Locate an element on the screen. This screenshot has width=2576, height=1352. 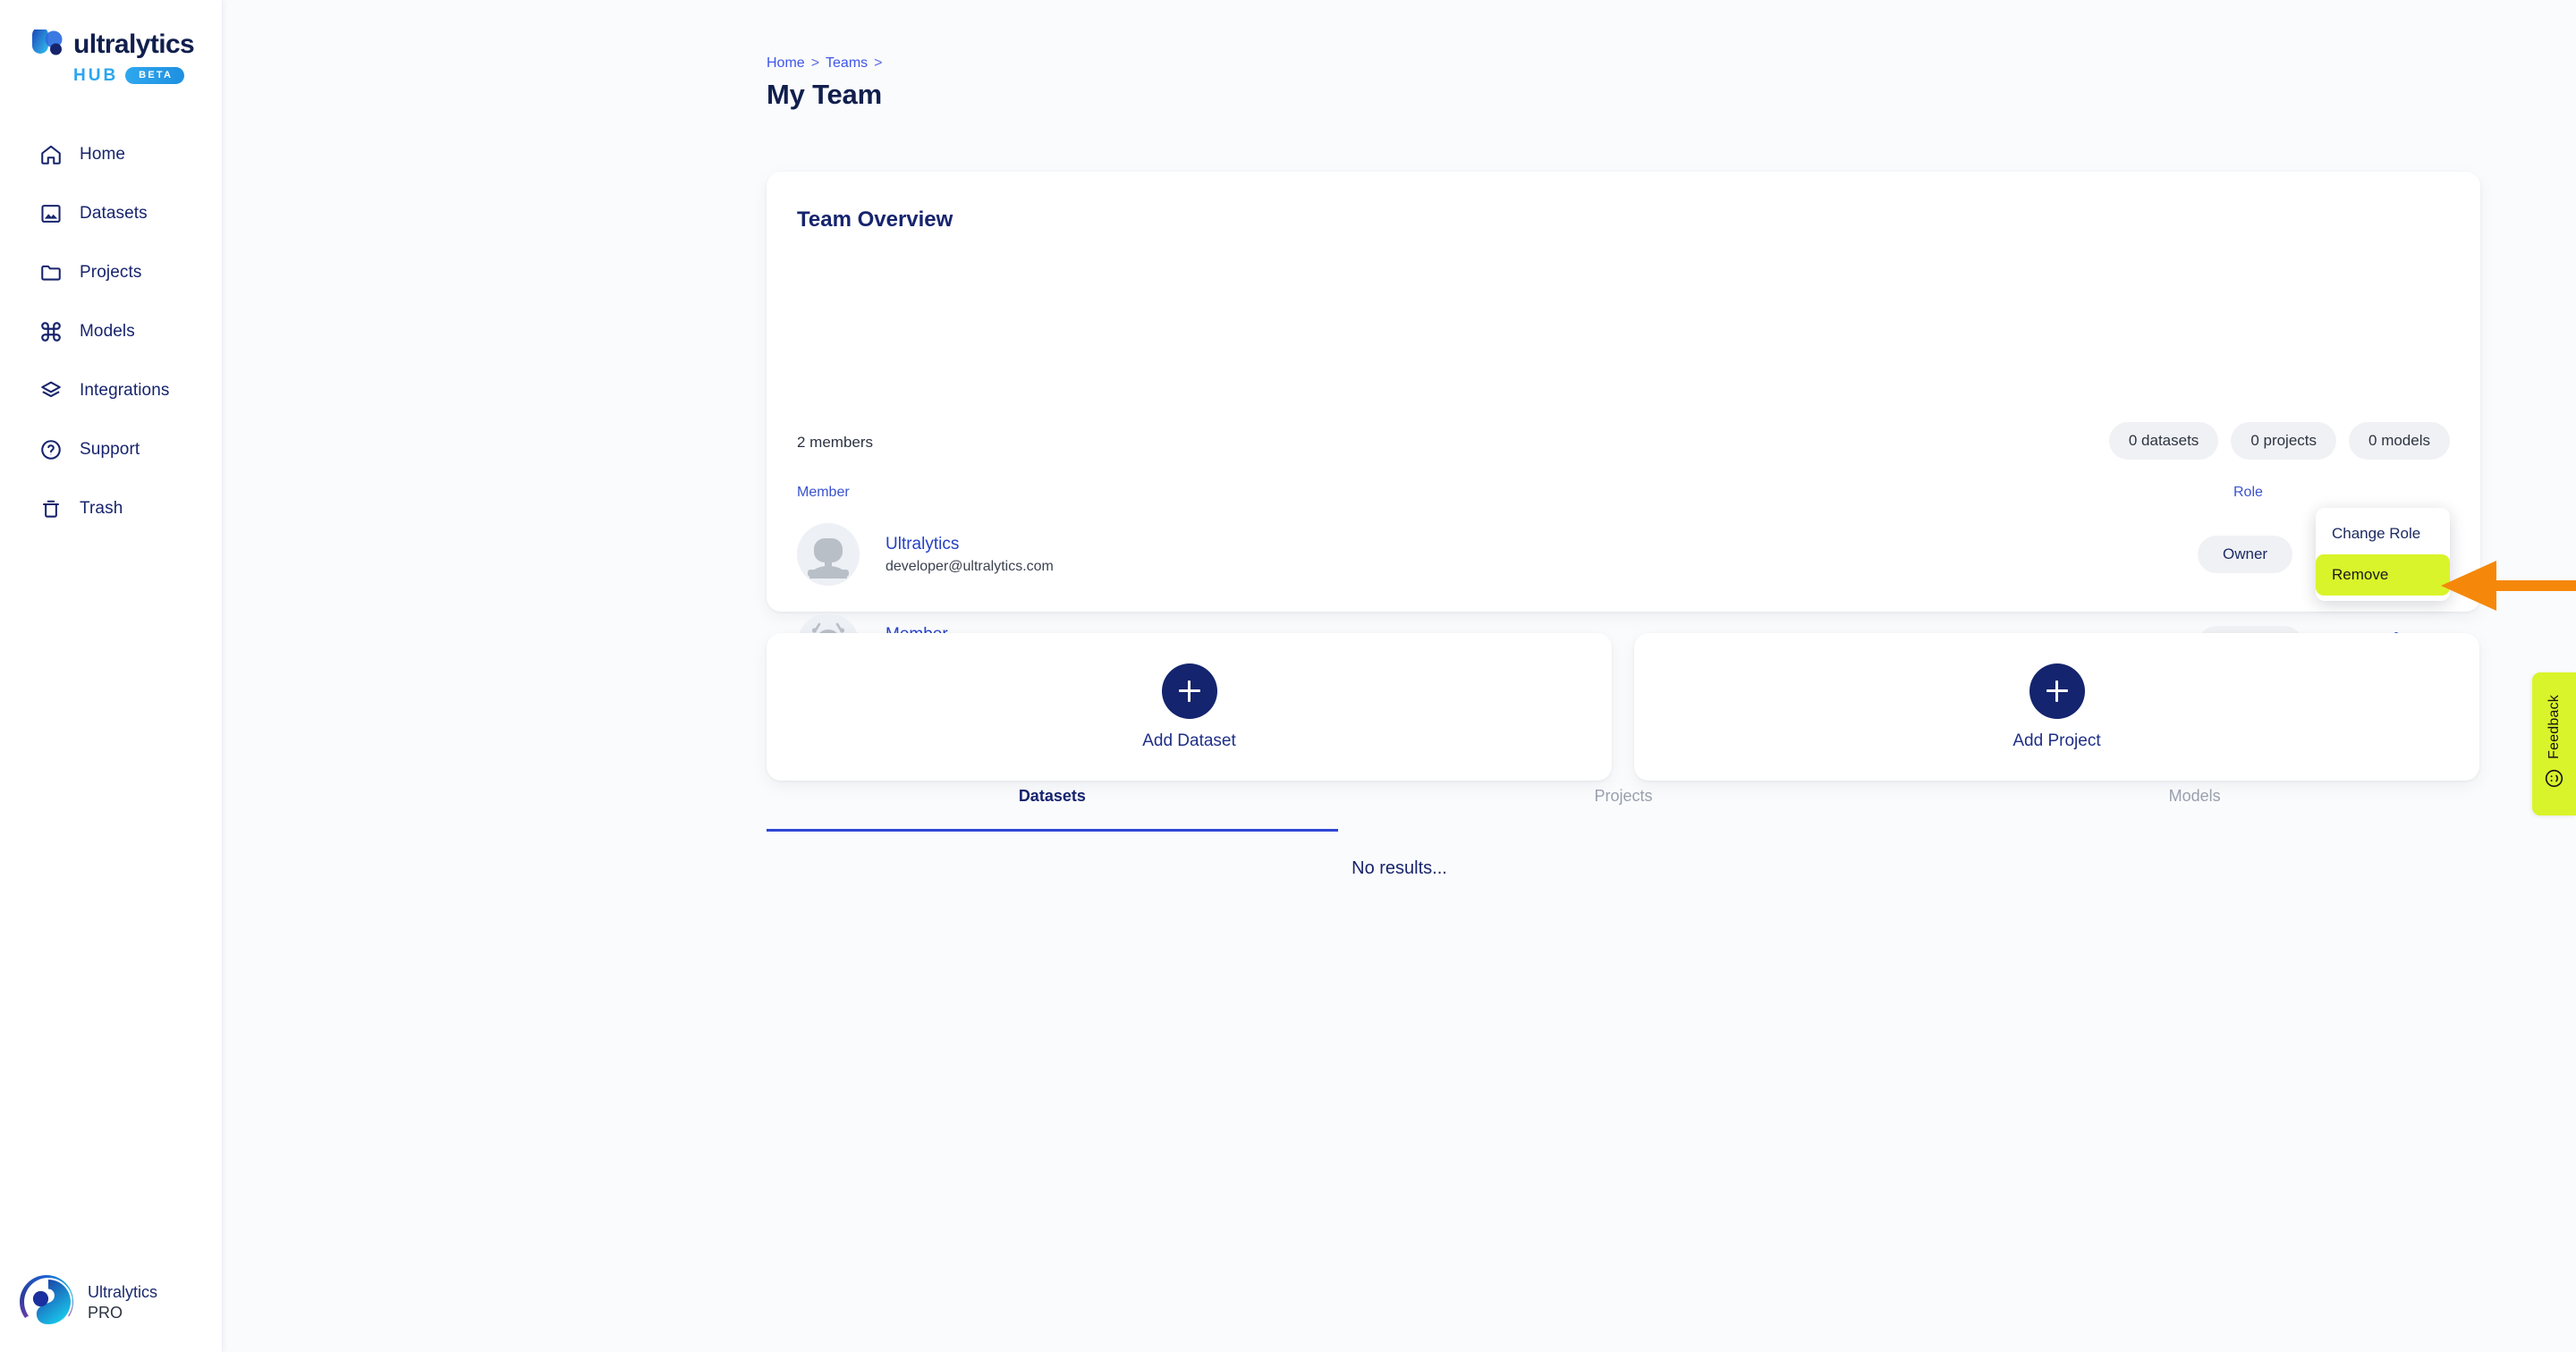
sidebar-item-label: Integrations is located at coordinates (125, 390).